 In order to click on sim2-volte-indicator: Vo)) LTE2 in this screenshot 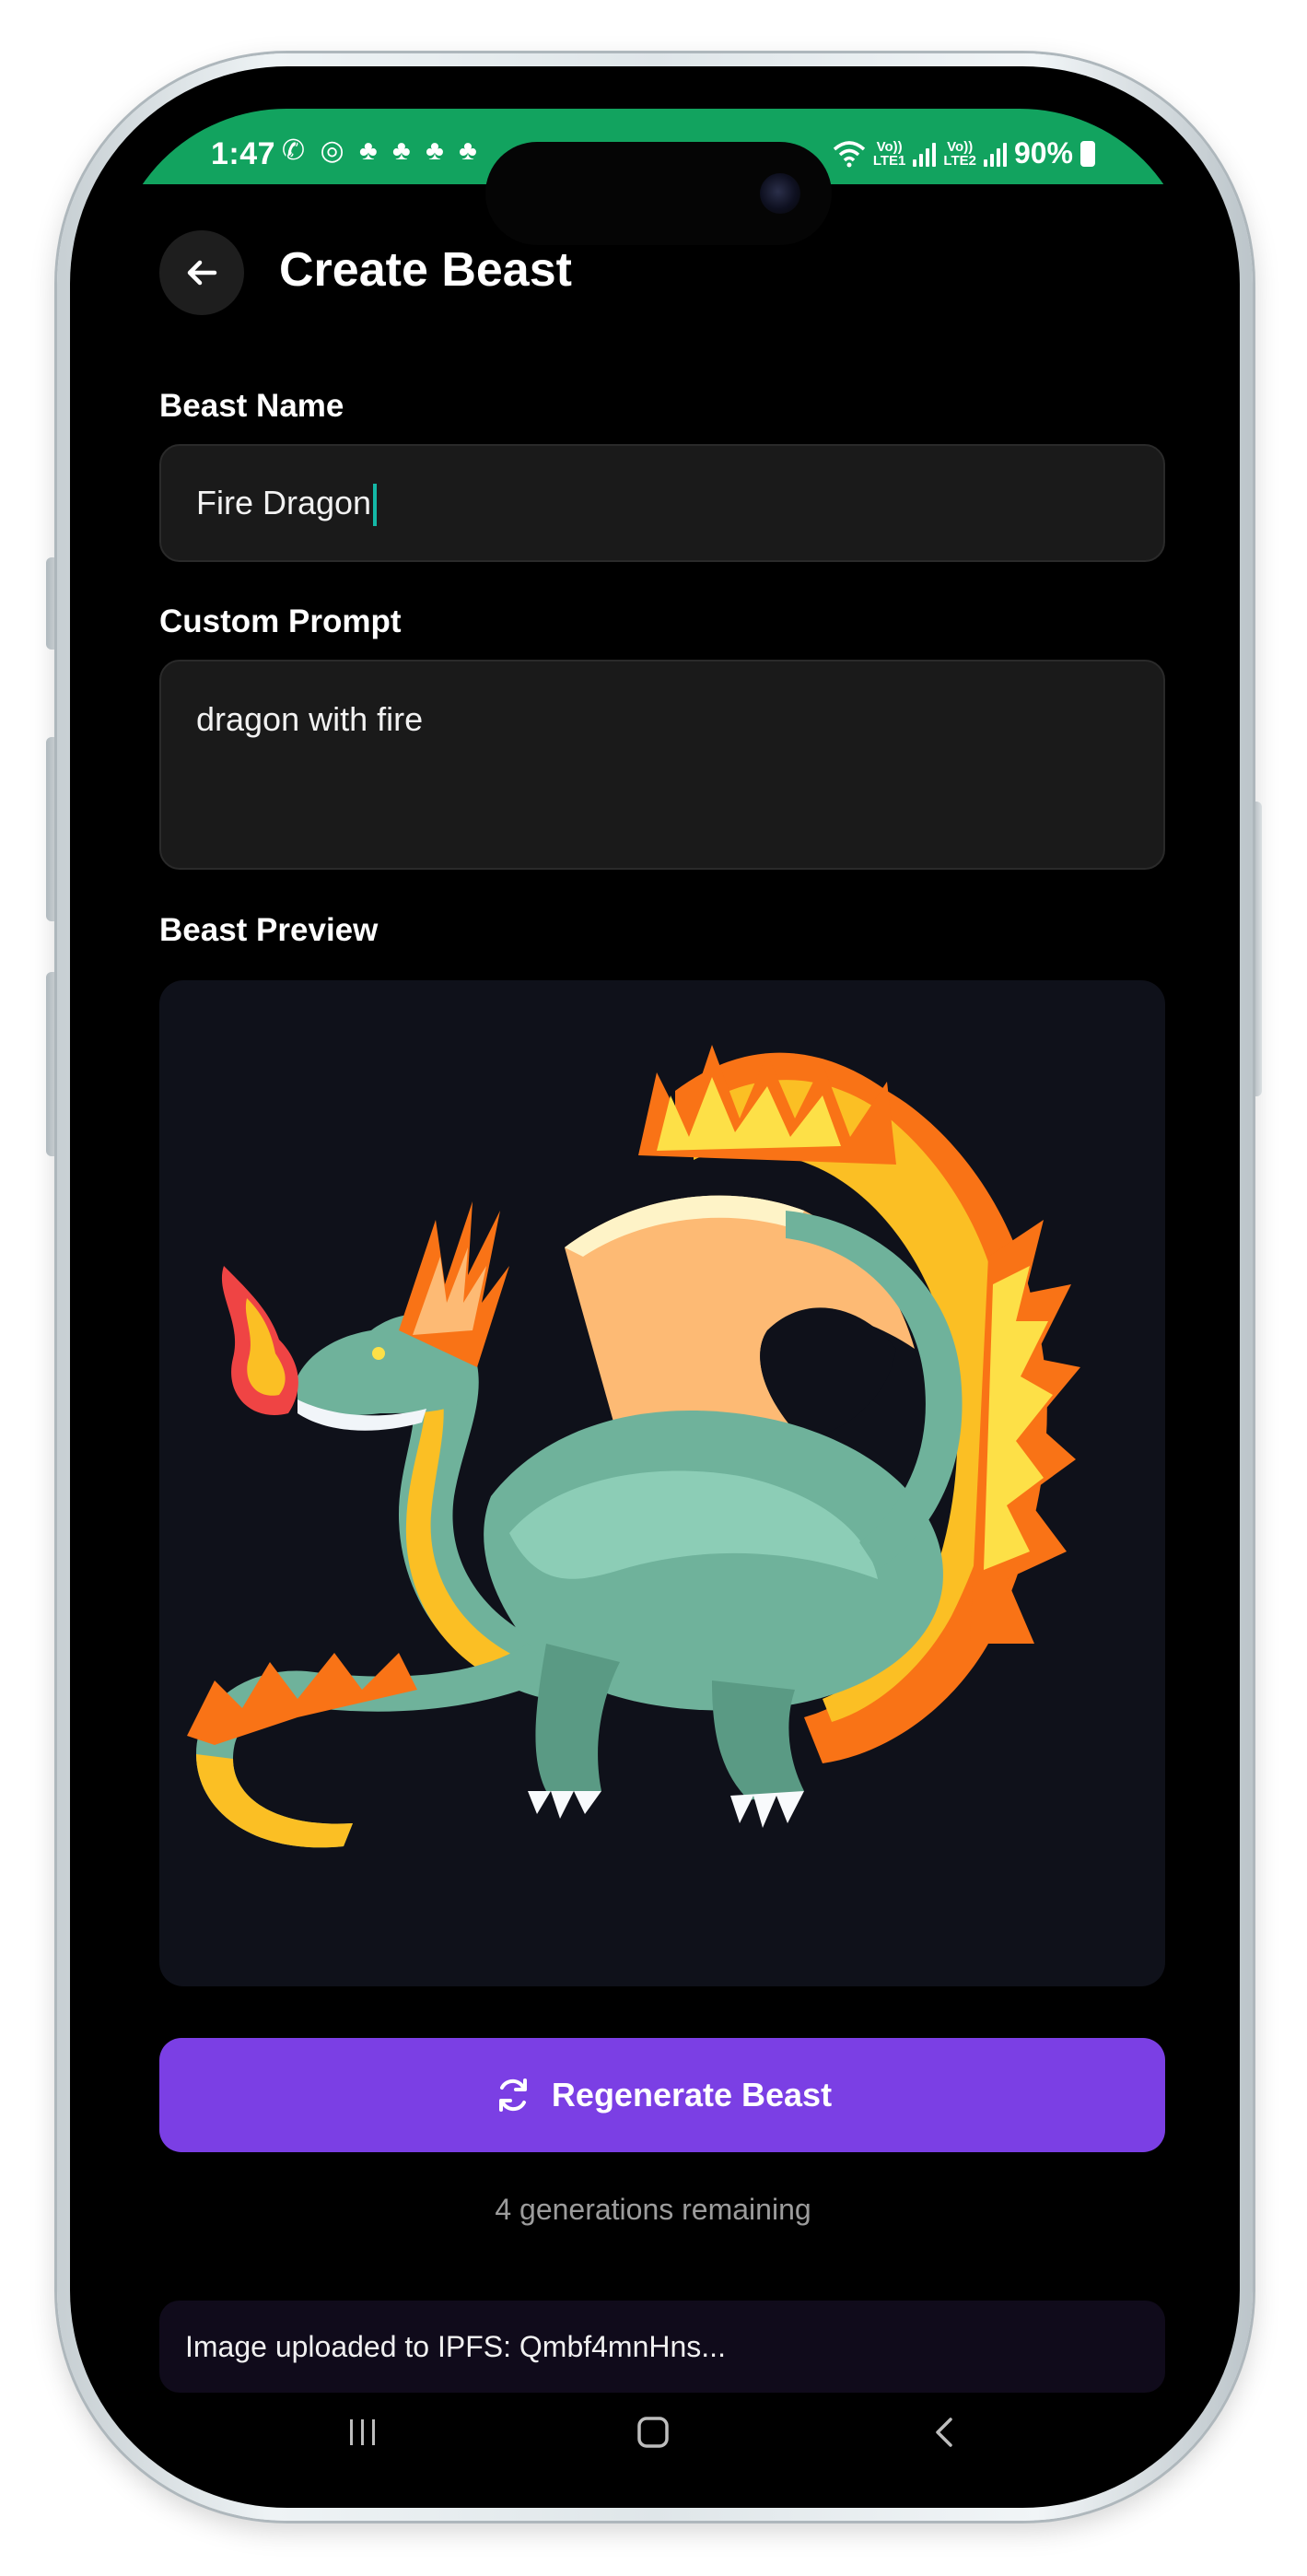, I will do `click(960, 154)`.